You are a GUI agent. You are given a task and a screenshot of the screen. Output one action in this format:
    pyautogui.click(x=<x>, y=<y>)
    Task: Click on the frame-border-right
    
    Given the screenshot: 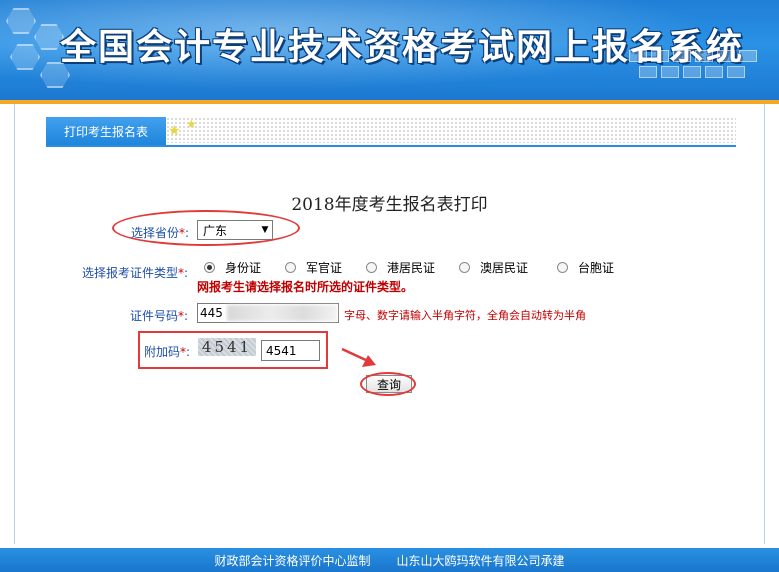 What is the action you would take?
    pyautogui.click(x=764, y=324)
    